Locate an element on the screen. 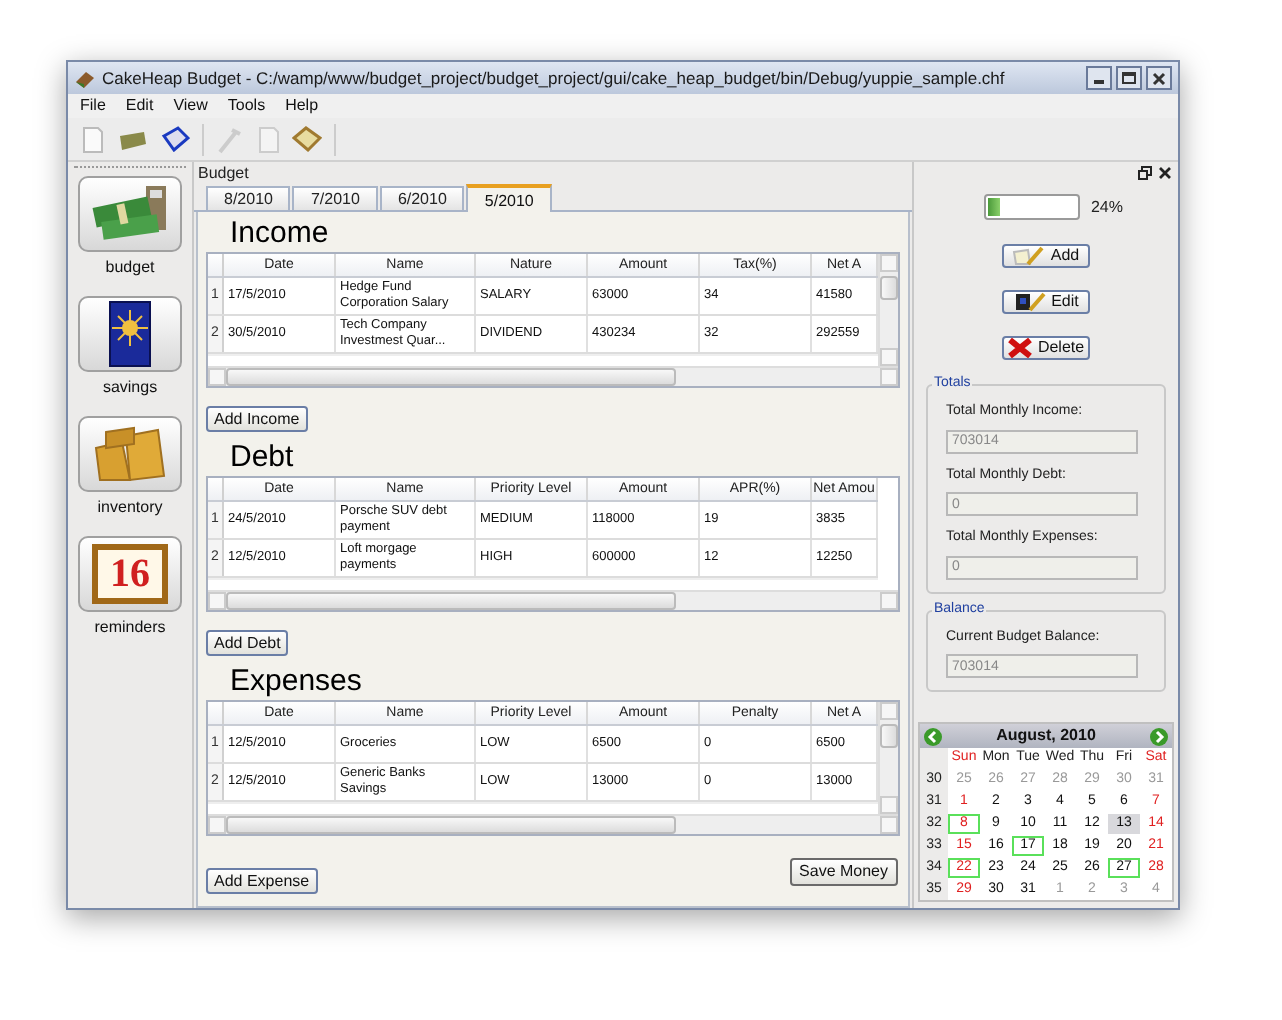 This screenshot has height=1020, width=1282. pencil-page-icon is located at coordinates (1029, 302).